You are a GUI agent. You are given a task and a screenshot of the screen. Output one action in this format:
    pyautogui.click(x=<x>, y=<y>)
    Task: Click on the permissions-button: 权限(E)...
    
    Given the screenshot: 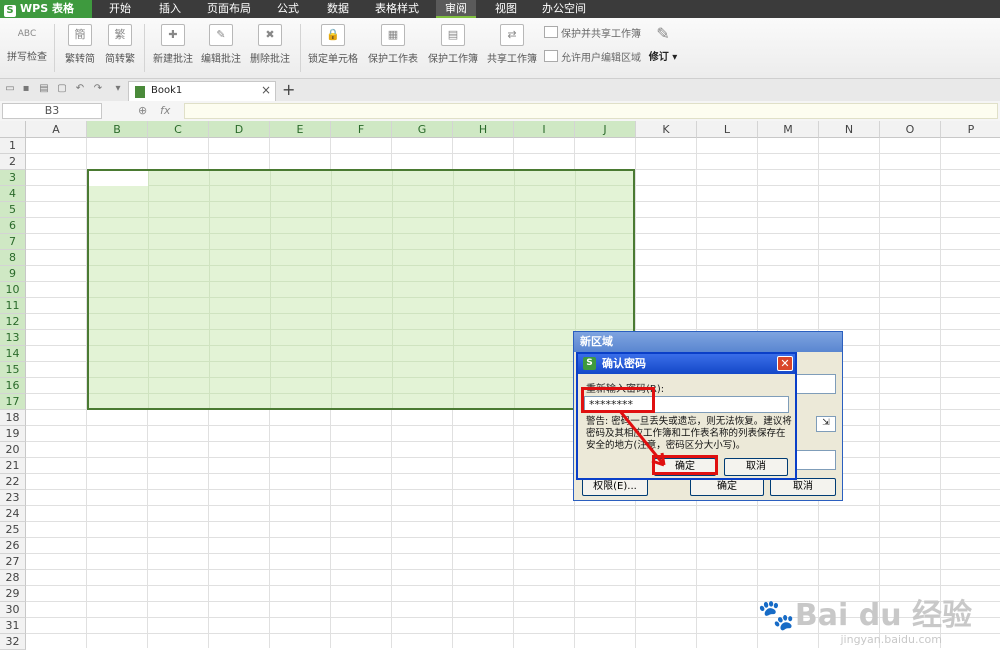 What is the action you would take?
    pyautogui.click(x=615, y=487)
    